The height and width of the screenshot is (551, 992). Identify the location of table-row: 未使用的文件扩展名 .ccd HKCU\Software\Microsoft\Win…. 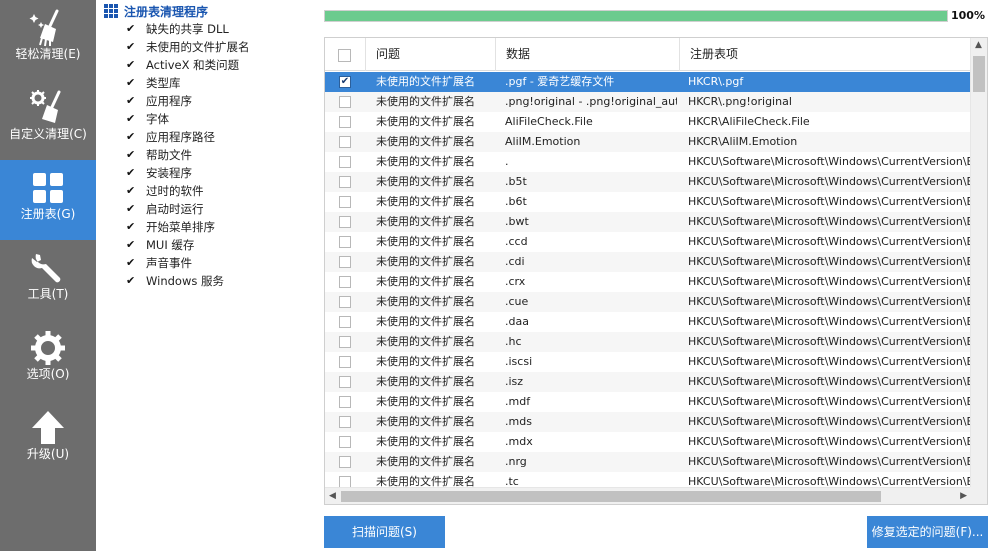
(648, 242).